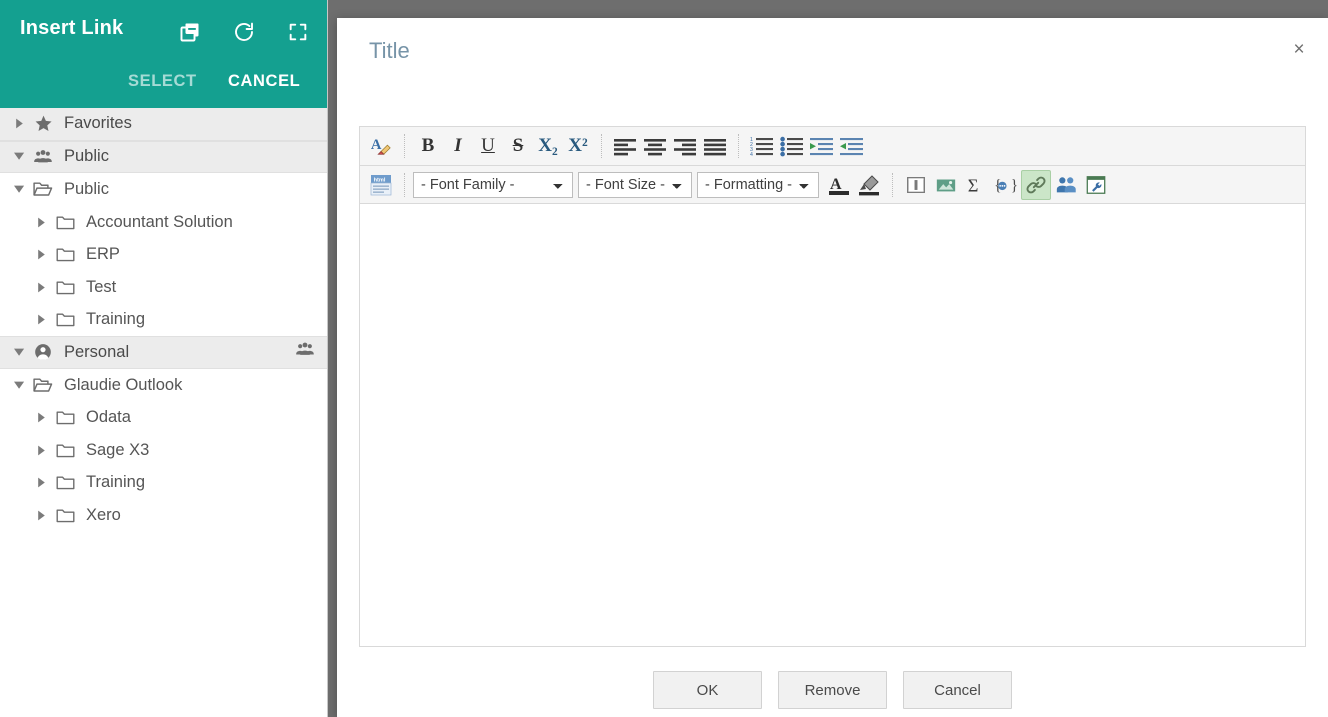 Image resolution: width=1328 pixels, height=717 pixels. I want to click on close-icon: ×, so click(1299, 49).